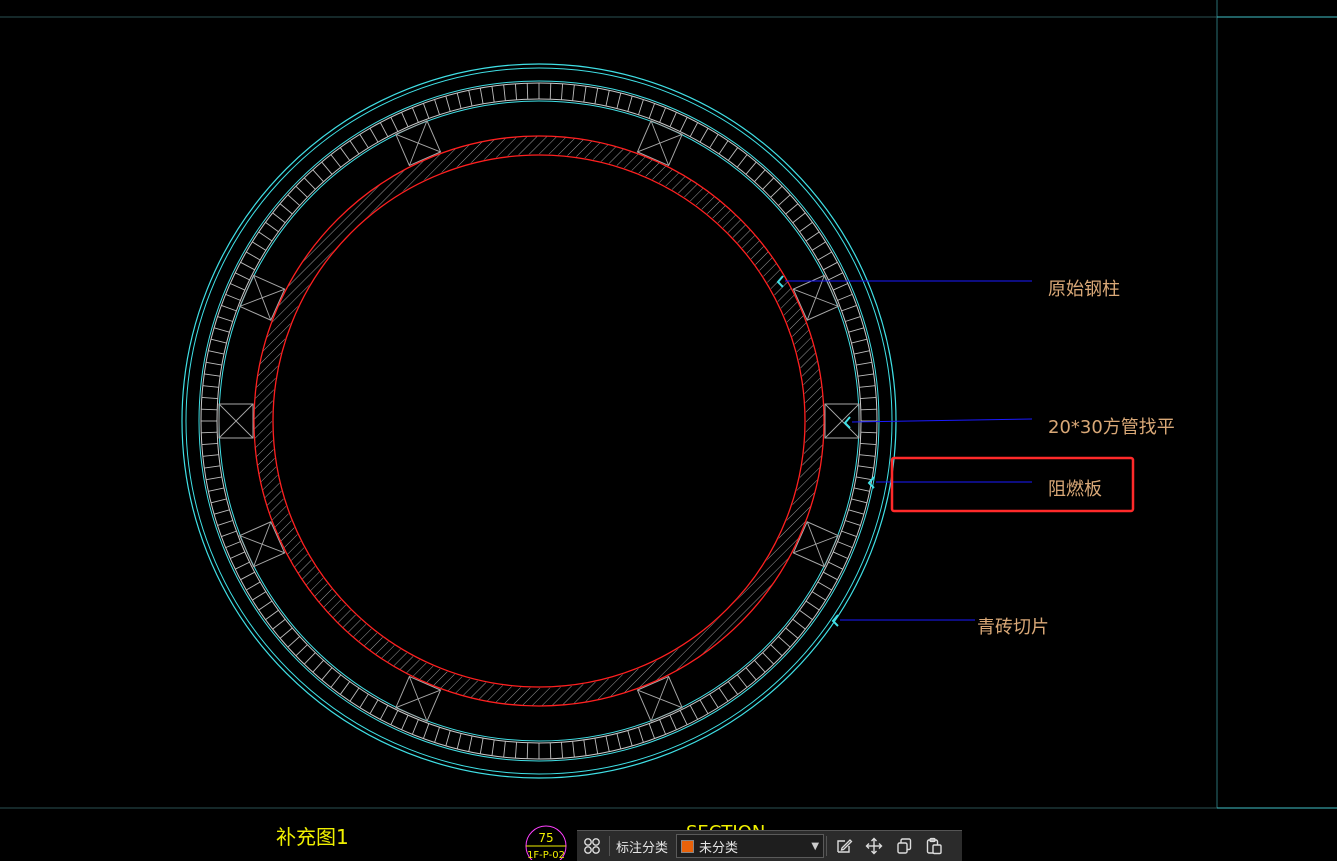  Describe the element at coordinates (546, 855) in the screenshot. I see `svg-text: 1F-P-02` at that location.